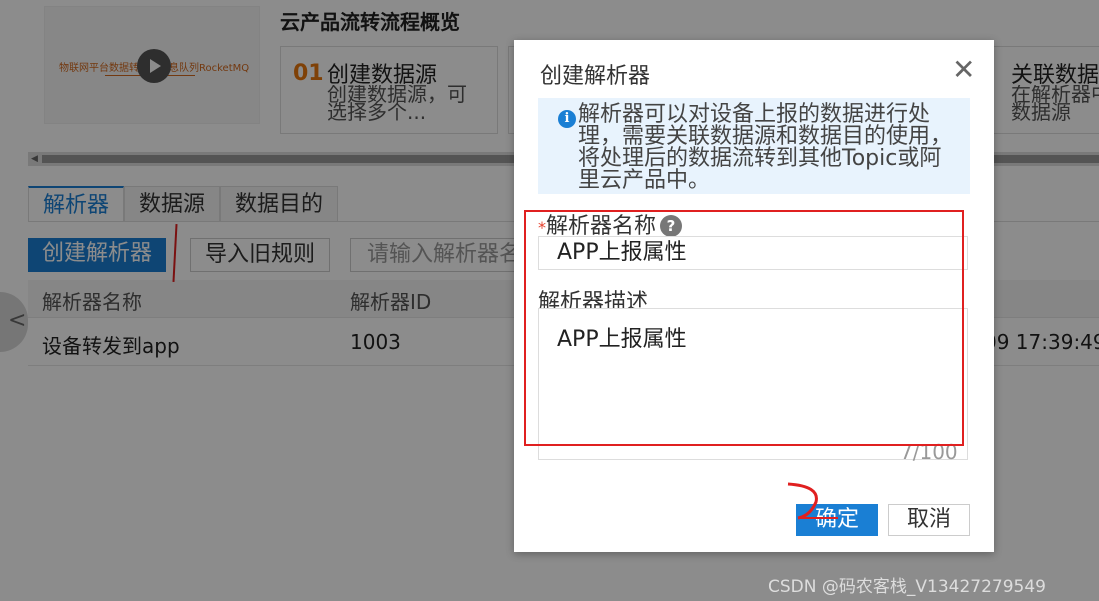 This screenshot has width=1099, height=601. I want to click on cancel-button: 取消, so click(929, 520).